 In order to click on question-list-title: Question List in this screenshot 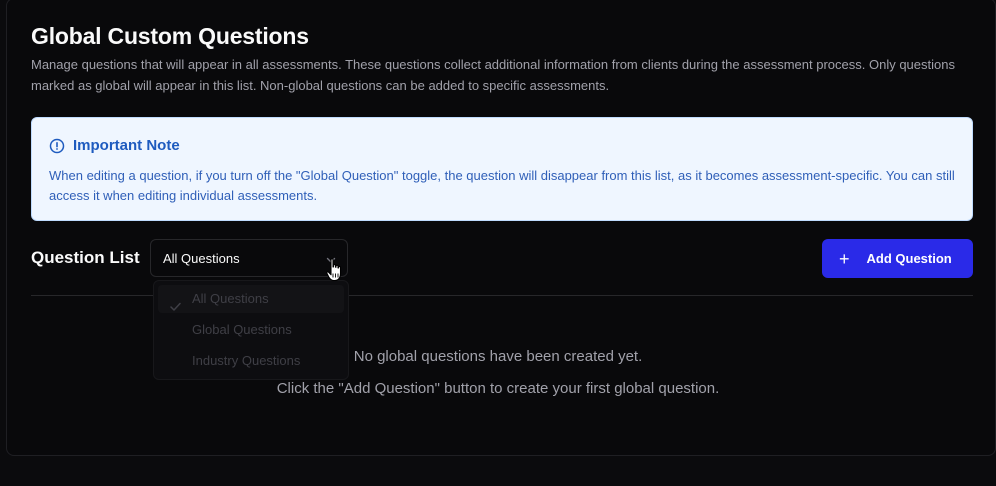, I will do `click(85, 257)`.